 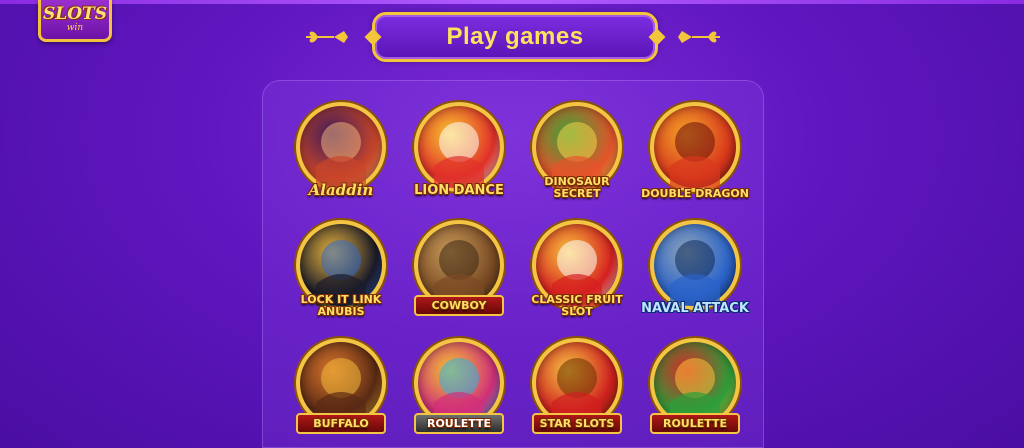 I want to click on play-games-title-bar: Play games, so click(x=515, y=37).